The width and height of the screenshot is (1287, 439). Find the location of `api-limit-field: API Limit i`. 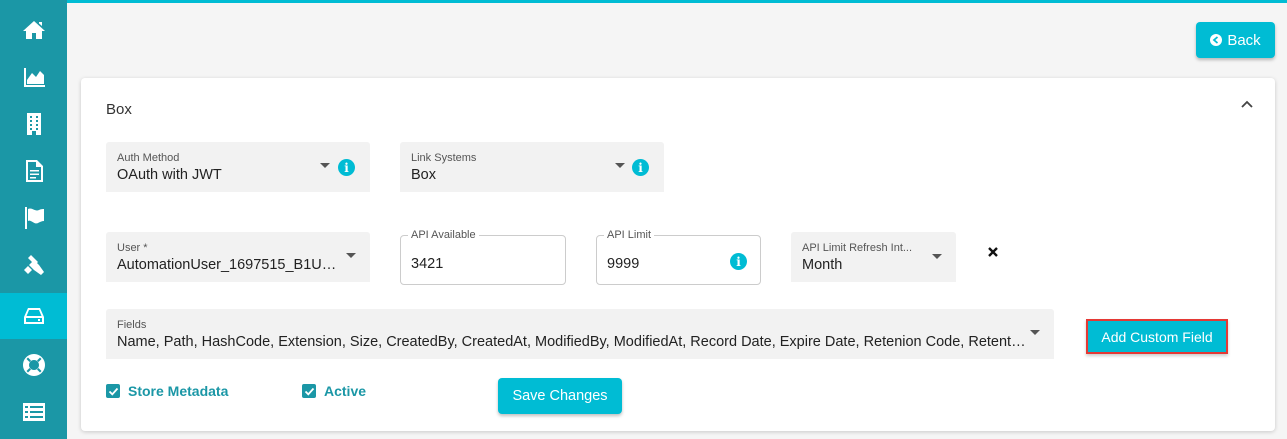

api-limit-field: API Limit i is located at coordinates (678, 257).